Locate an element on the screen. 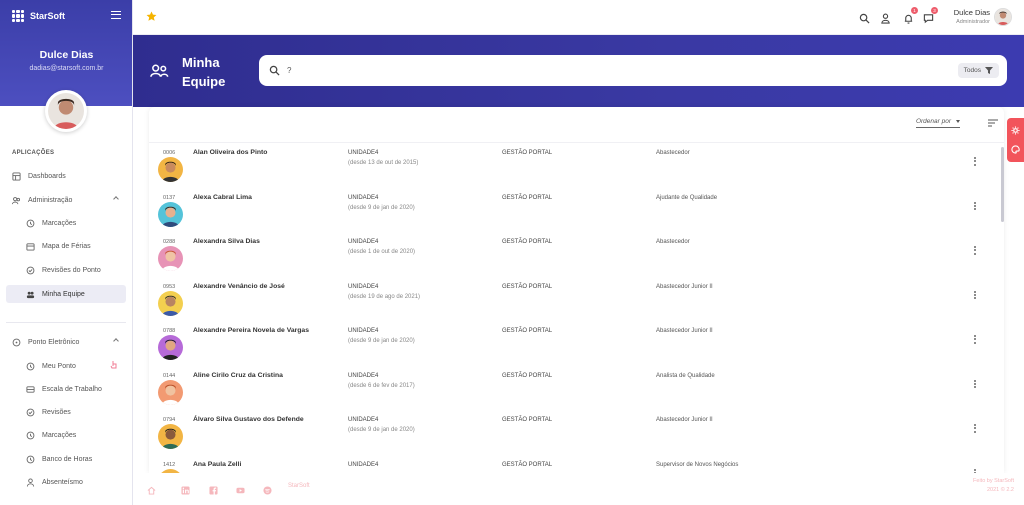 The width and height of the screenshot is (1024, 505). facebook-icon is located at coordinates (213, 488).